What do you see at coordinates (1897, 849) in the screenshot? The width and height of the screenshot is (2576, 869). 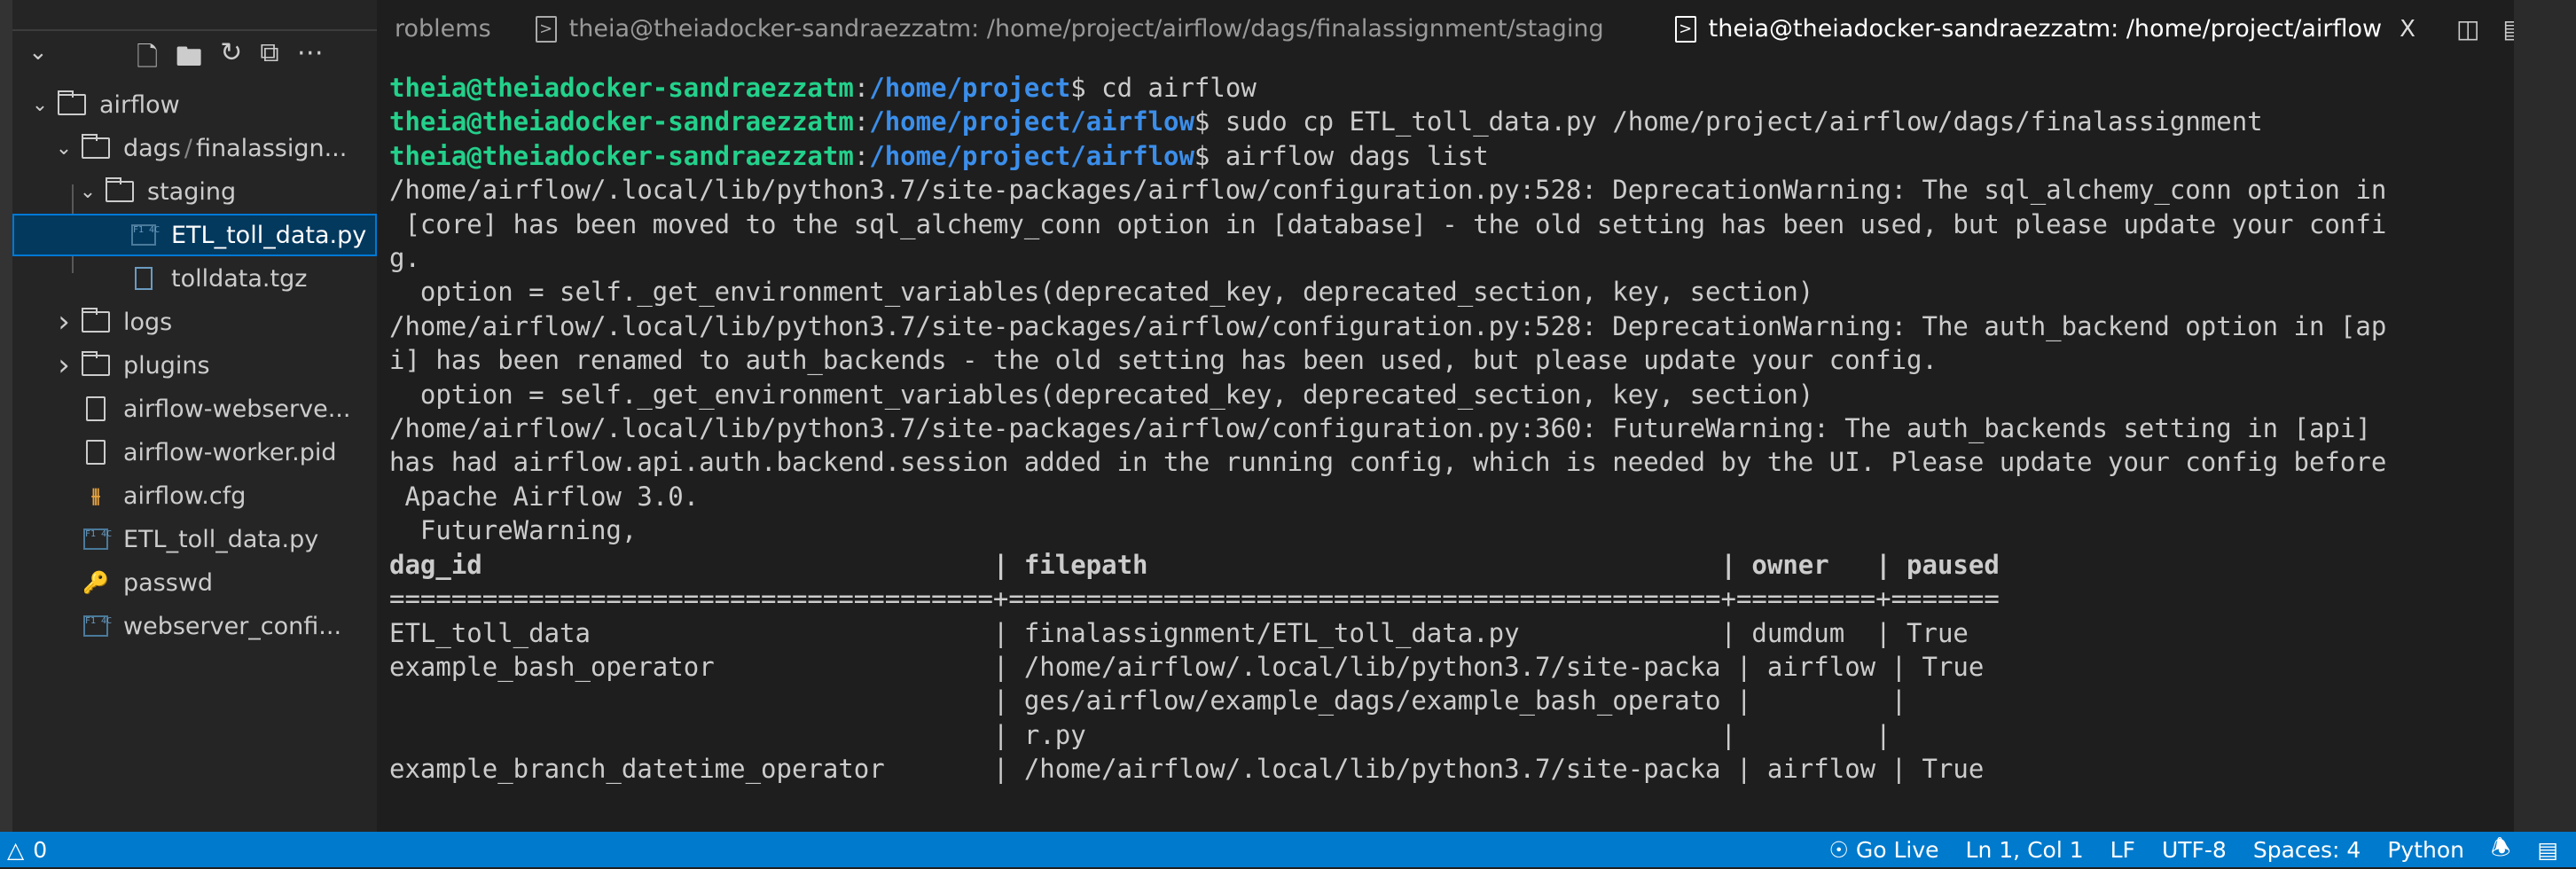 I see `go-live-label: Go Live` at bounding box center [1897, 849].